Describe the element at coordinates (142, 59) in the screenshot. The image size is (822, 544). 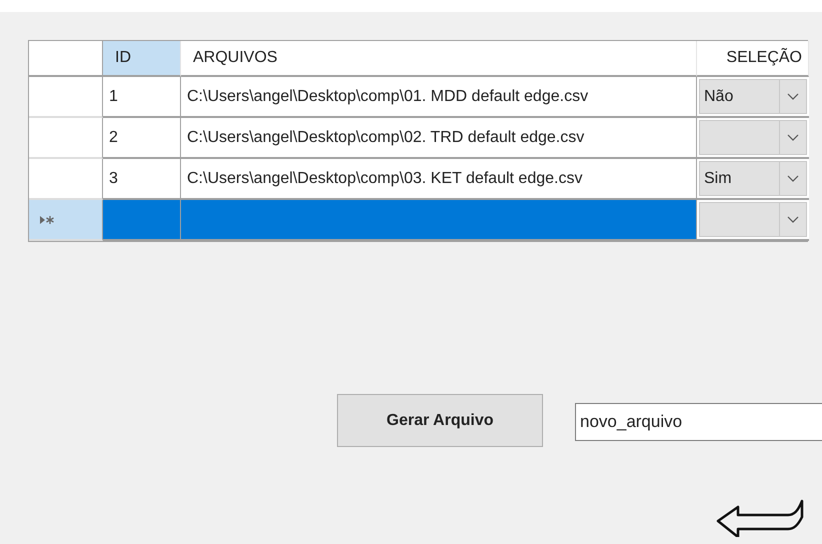
I see `column-header: ID` at that location.